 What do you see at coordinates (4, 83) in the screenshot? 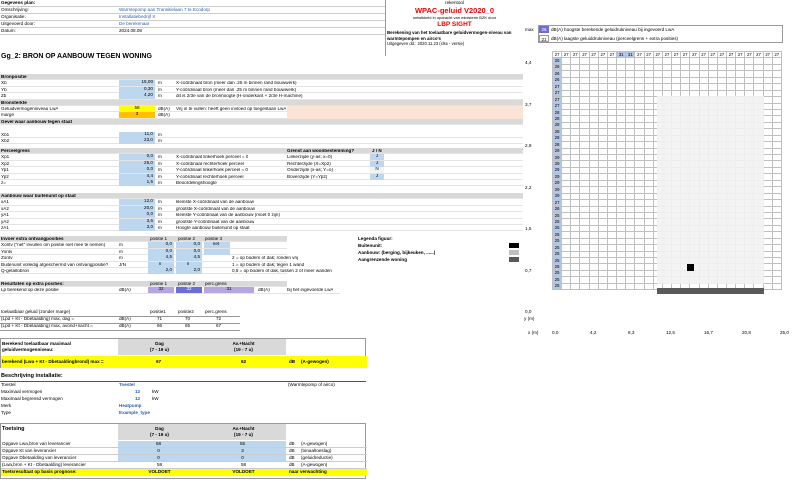
I see `xb-label: Xb` at bounding box center [4, 83].